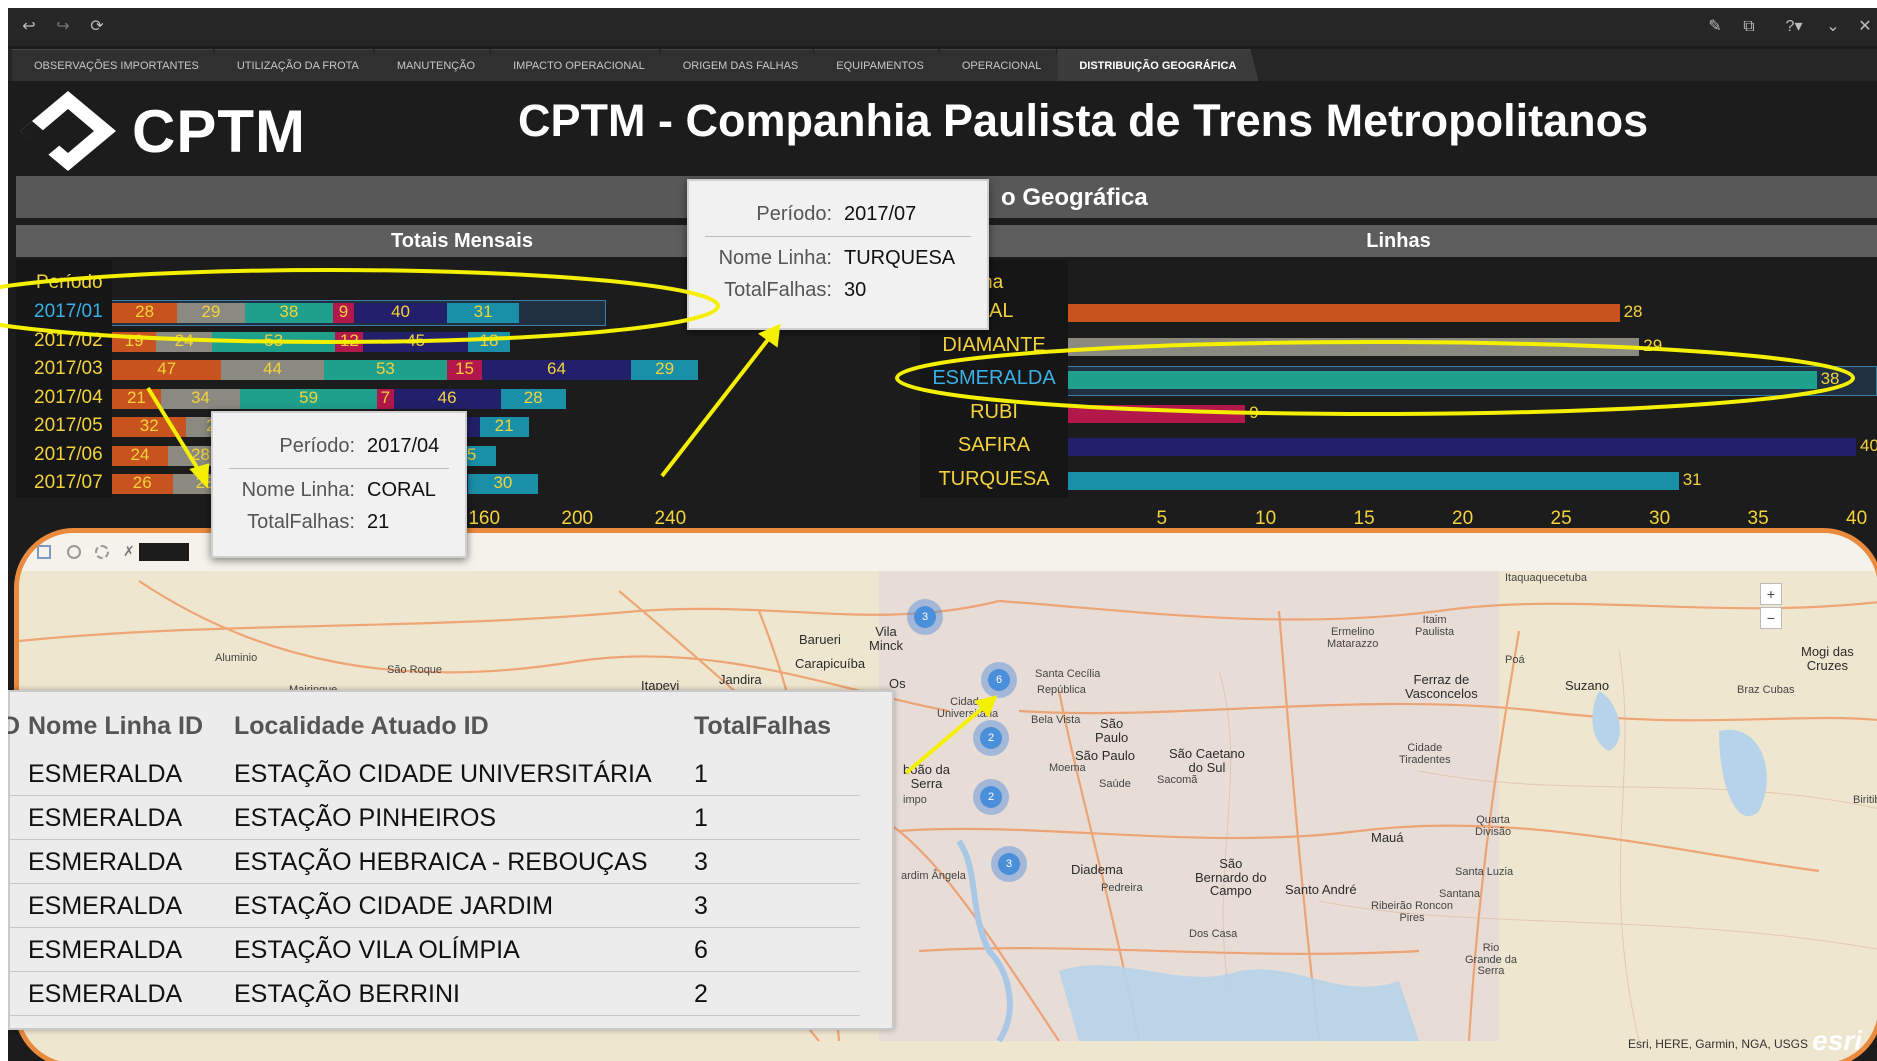 The height and width of the screenshot is (1061, 1877). I want to click on tab-utilizacao-frota: UTILIZAÇÃO DA FROTA, so click(298, 65).